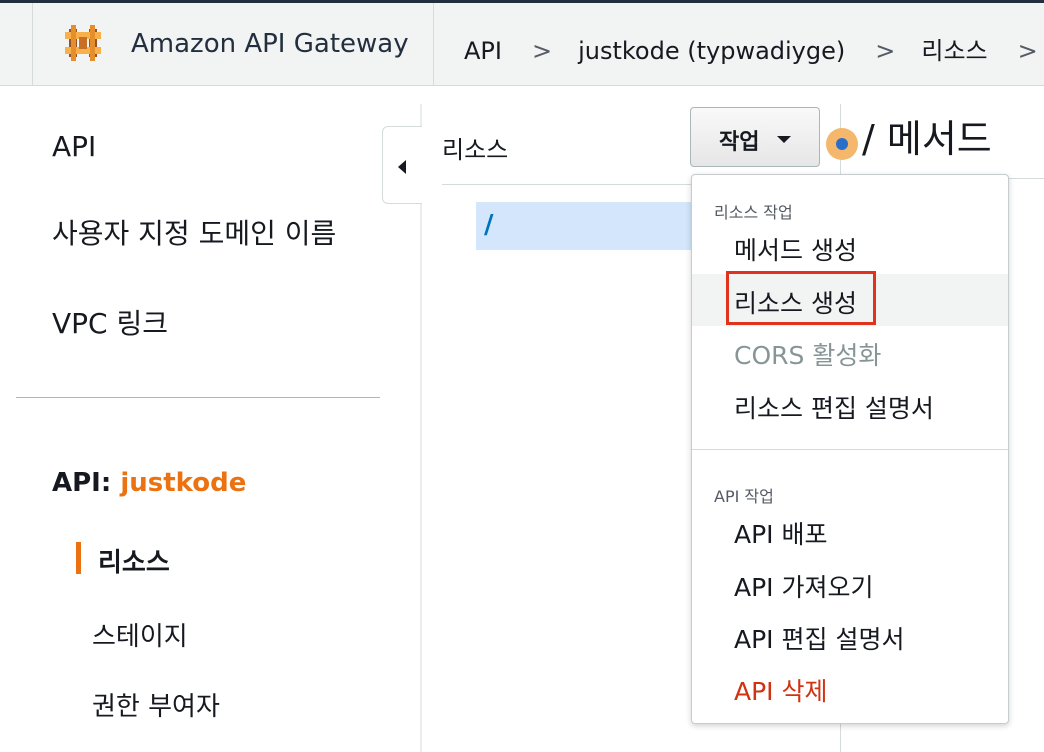 This screenshot has width=1044, height=752. What do you see at coordinates (850, 531) in the screenshot?
I see `menu-item-deploy-api: API 배포` at bounding box center [850, 531].